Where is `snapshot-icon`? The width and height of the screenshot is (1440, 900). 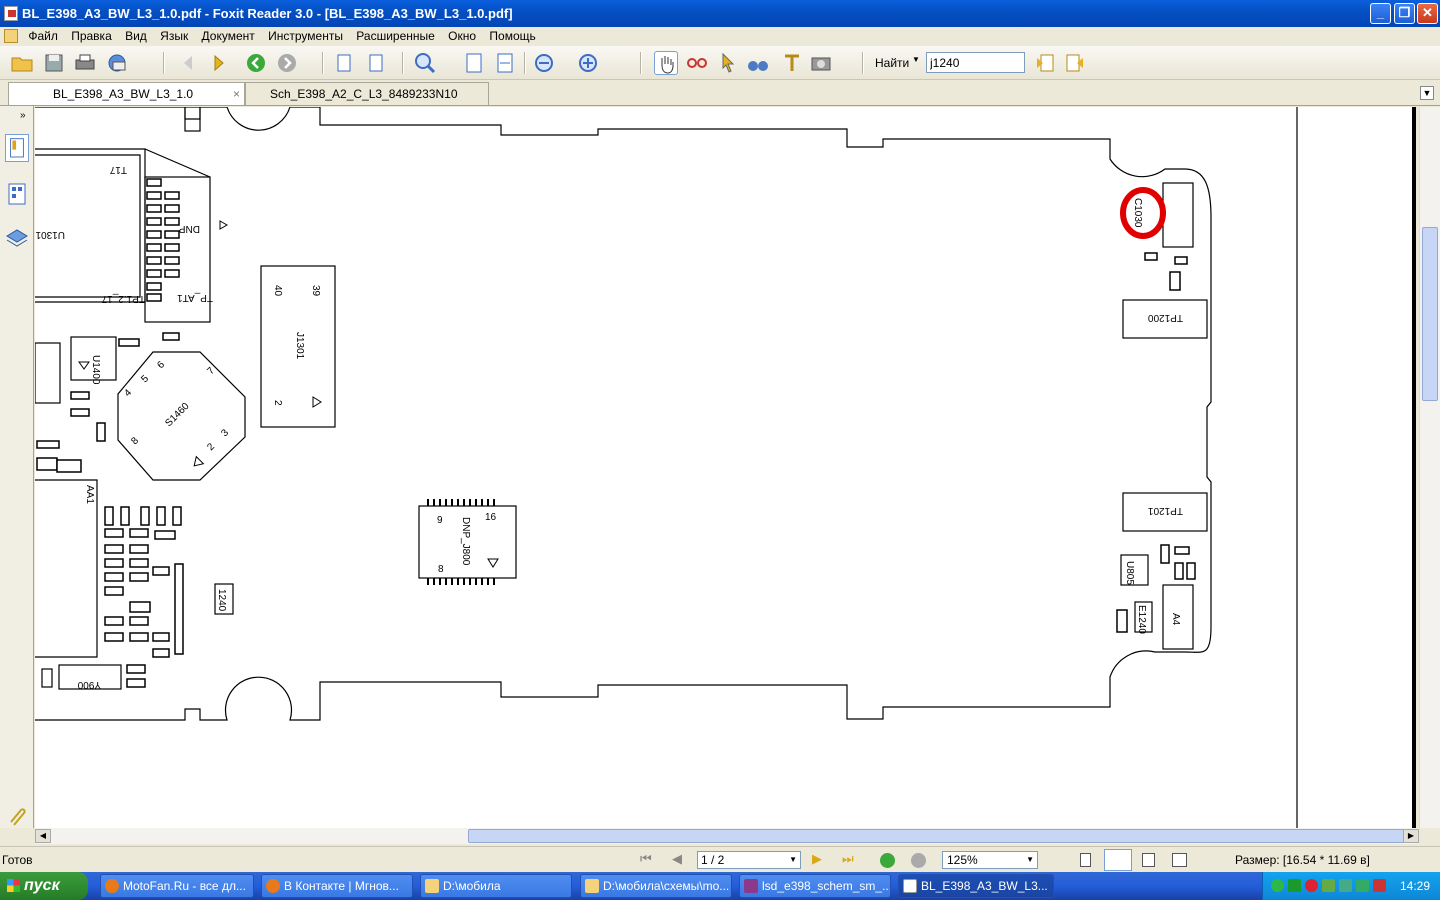 snapshot-icon is located at coordinates (821, 63).